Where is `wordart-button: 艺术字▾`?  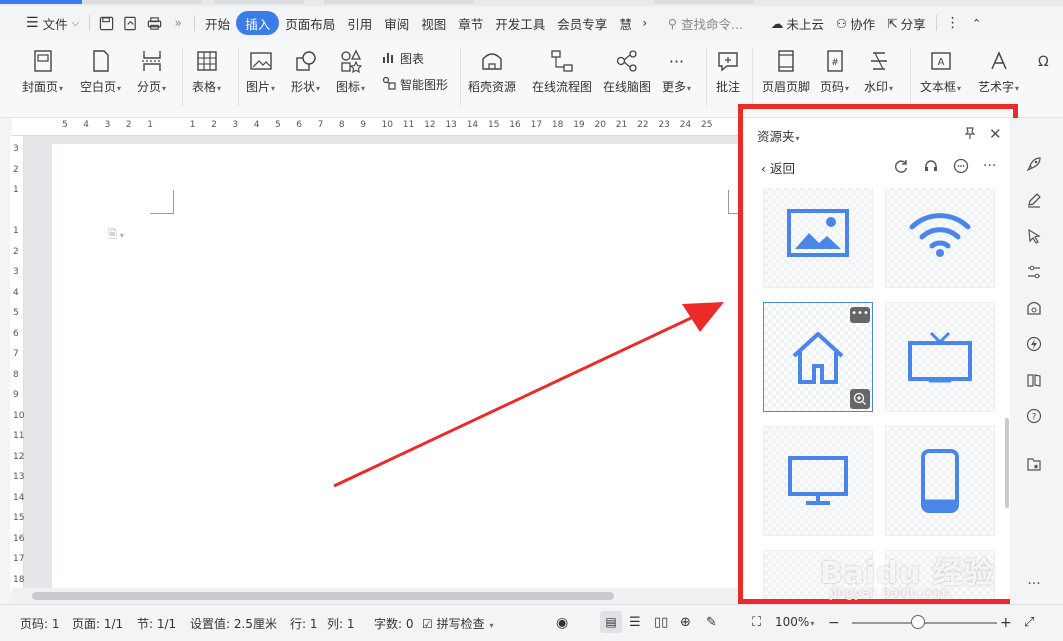
wordart-button: 艺术字▾ is located at coordinates (998, 70).